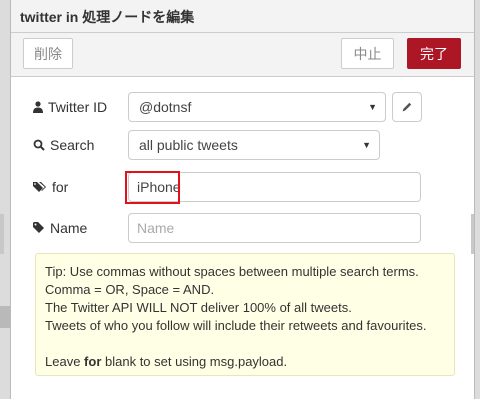 This screenshot has width=480, height=399. What do you see at coordinates (367, 53) in the screenshot?
I see `cancel-button: 中止` at bounding box center [367, 53].